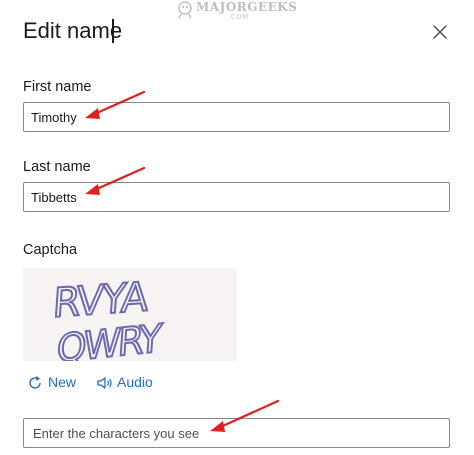 This screenshot has height=455, width=474. Describe the element at coordinates (115, 104) in the screenshot. I see `annotation-arrow-first-name` at that location.